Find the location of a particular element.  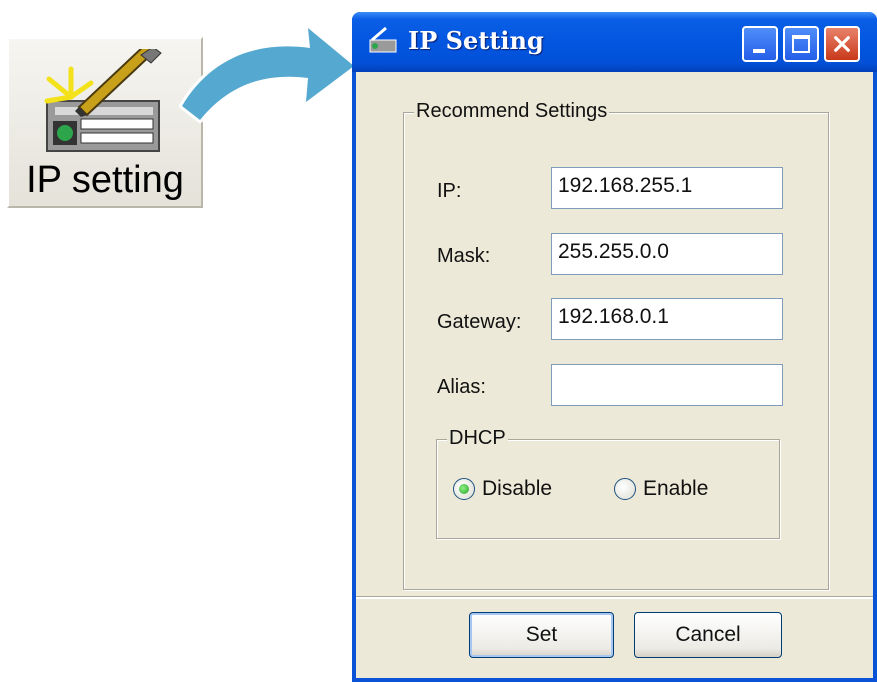

gateway-label: Gateway: is located at coordinates (479, 322).